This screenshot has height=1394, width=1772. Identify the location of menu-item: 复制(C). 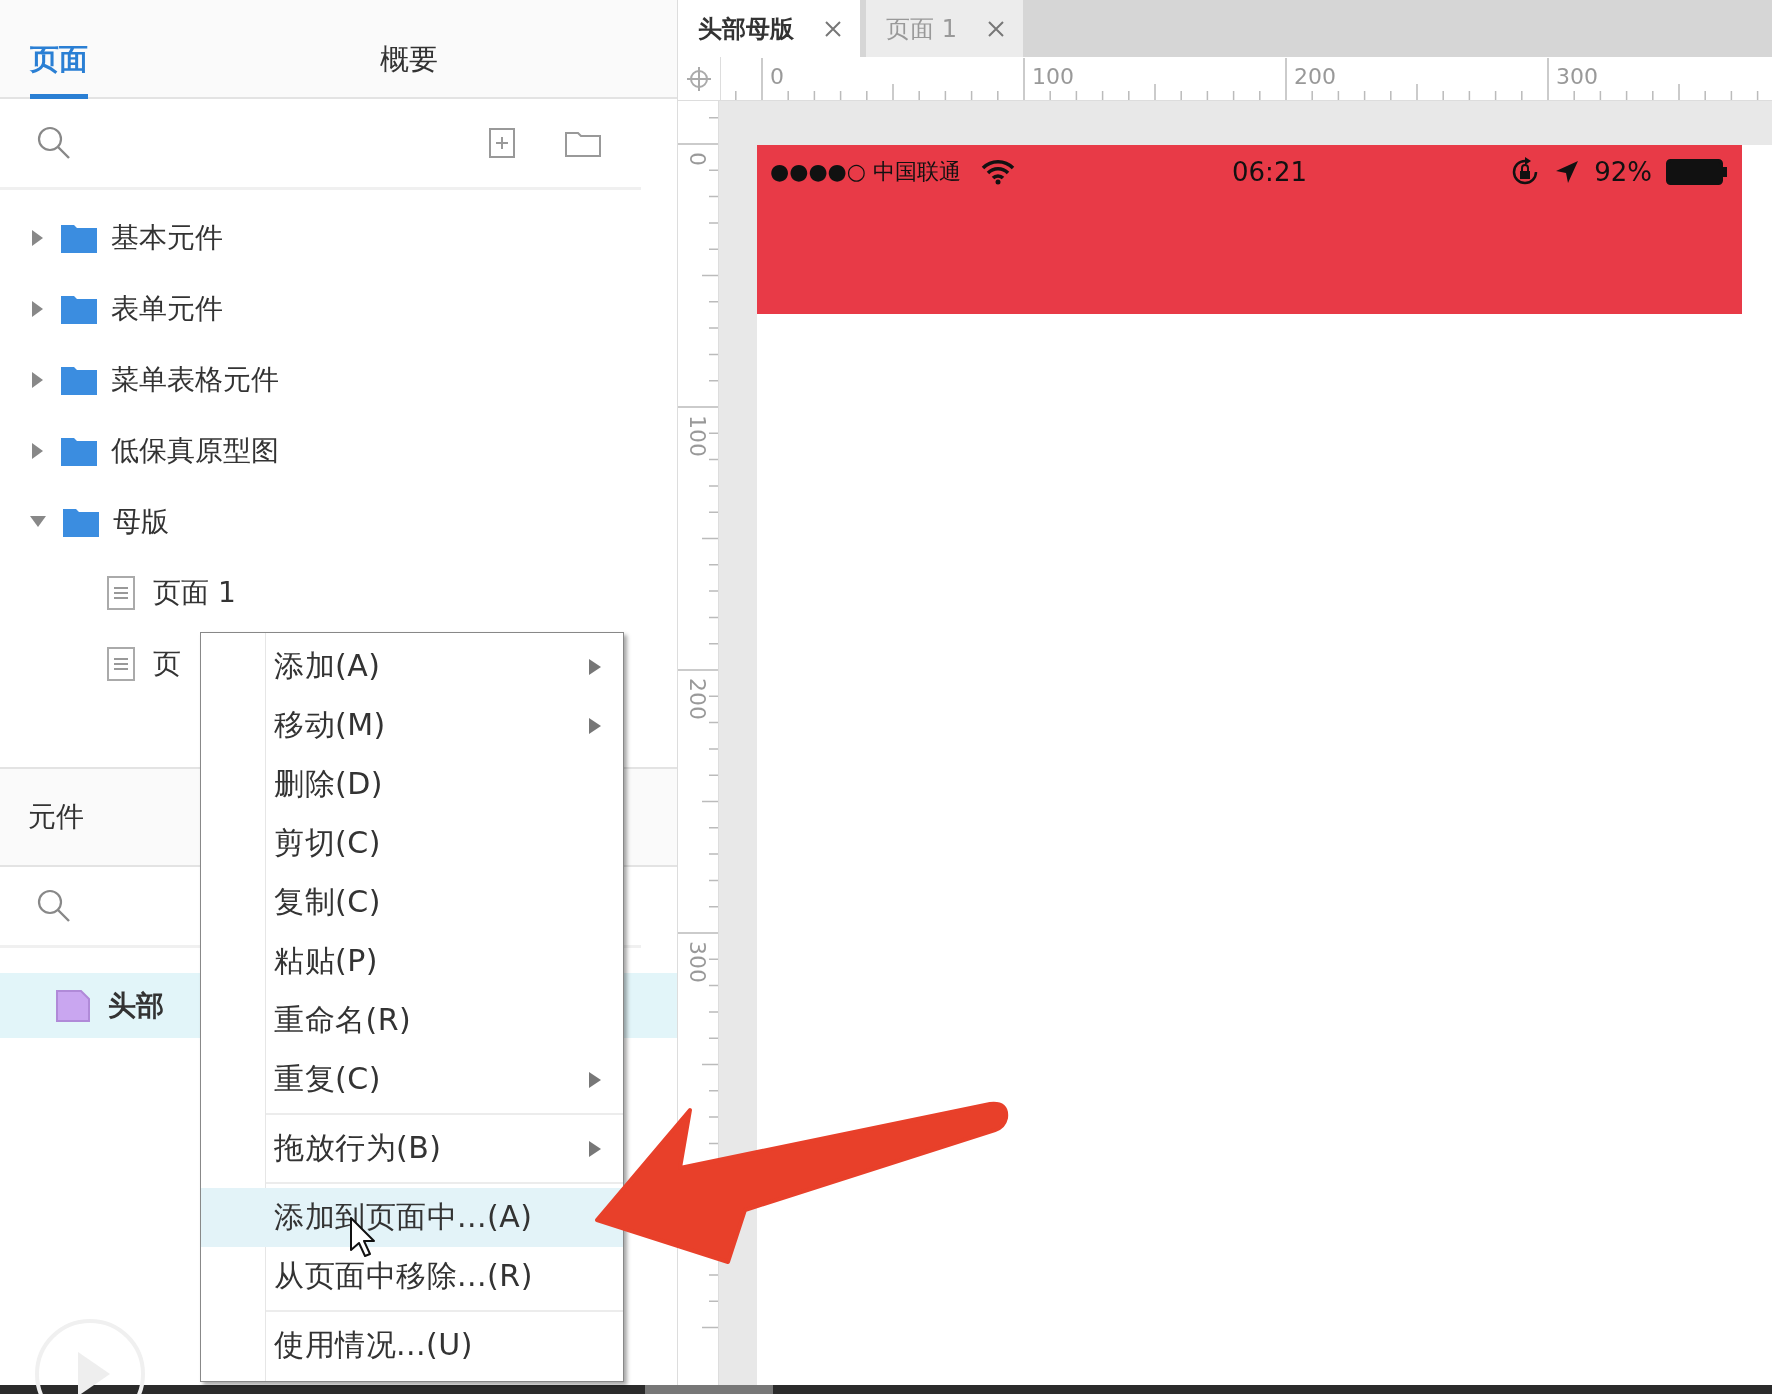
(412, 902).